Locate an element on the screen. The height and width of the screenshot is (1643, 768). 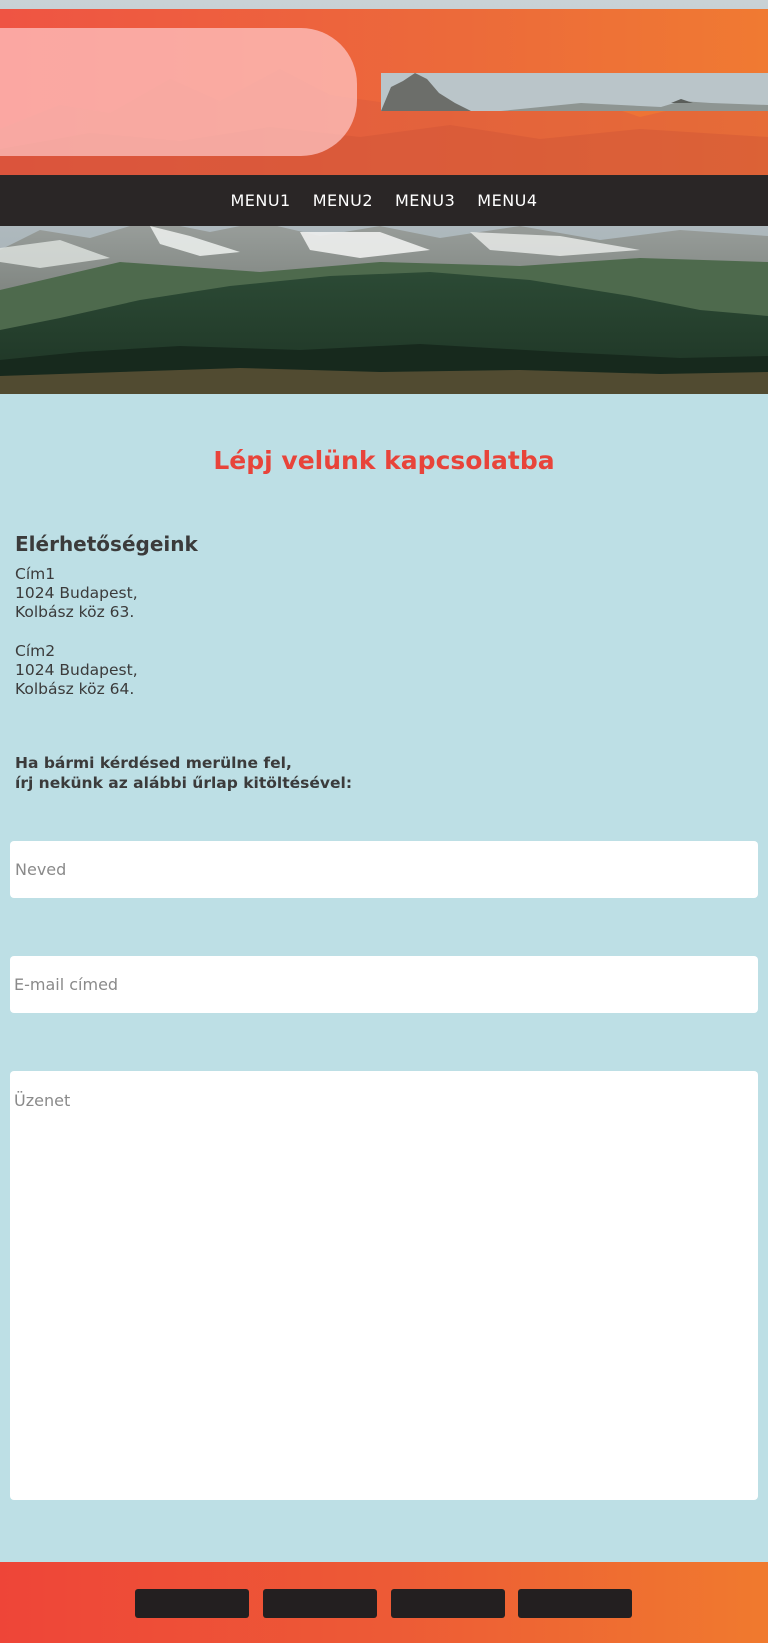
nav-item-menu4: MENU4 is located at coordinates (507, 200).